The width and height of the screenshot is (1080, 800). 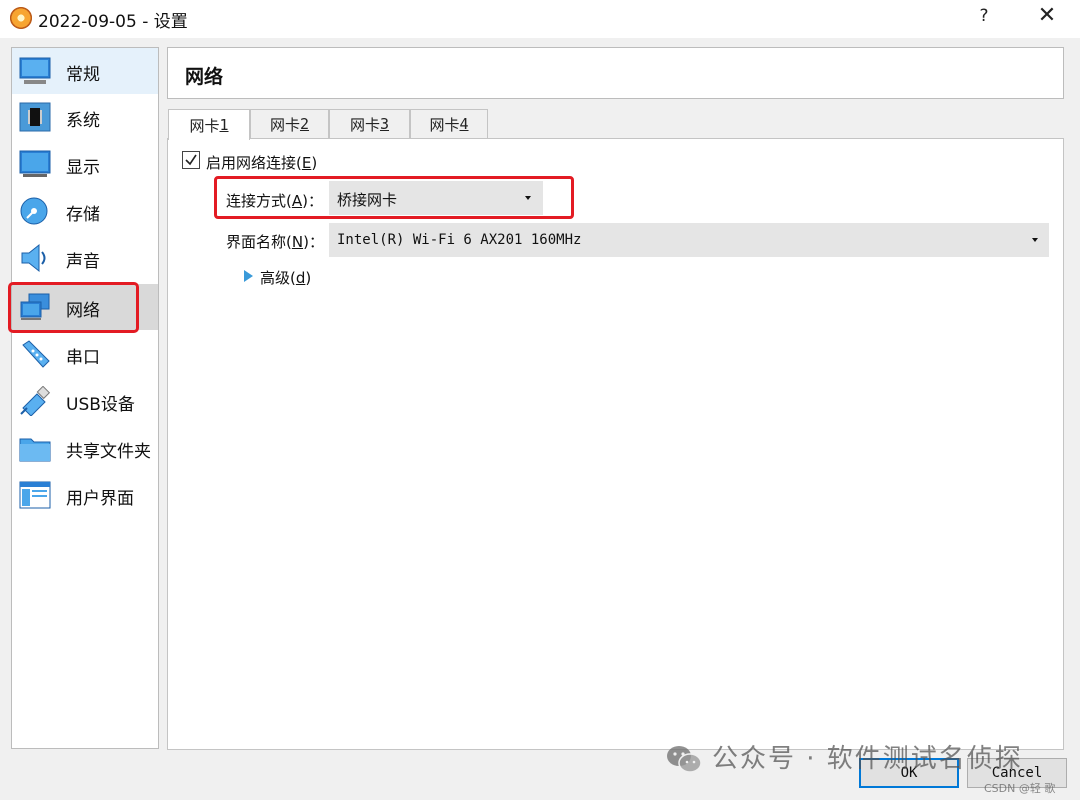 I want to click on attached-to-select: 桥接网卡, so click(x=436, y=198).